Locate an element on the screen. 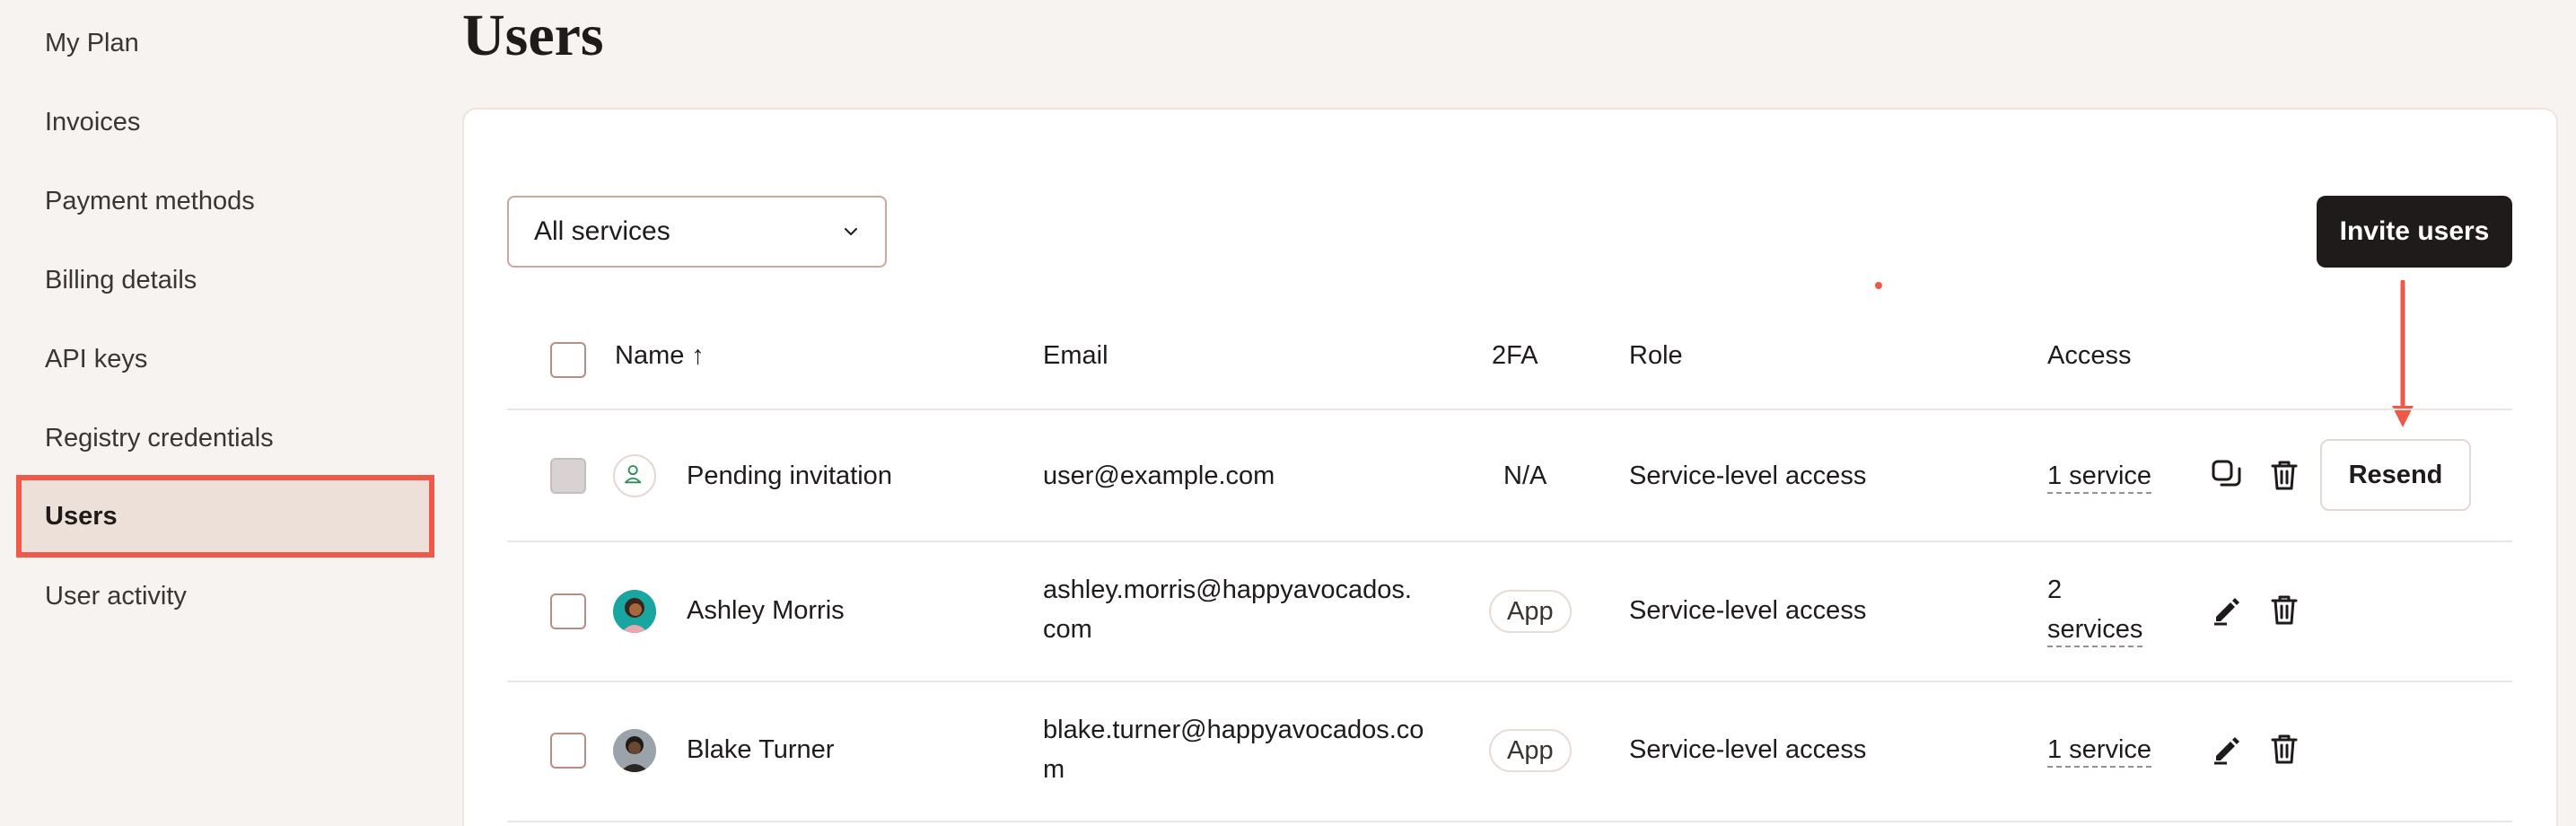 The height and width of the screenshot is (826, 2576). access-link-line: 2 is located at coordinates (2055, 590).